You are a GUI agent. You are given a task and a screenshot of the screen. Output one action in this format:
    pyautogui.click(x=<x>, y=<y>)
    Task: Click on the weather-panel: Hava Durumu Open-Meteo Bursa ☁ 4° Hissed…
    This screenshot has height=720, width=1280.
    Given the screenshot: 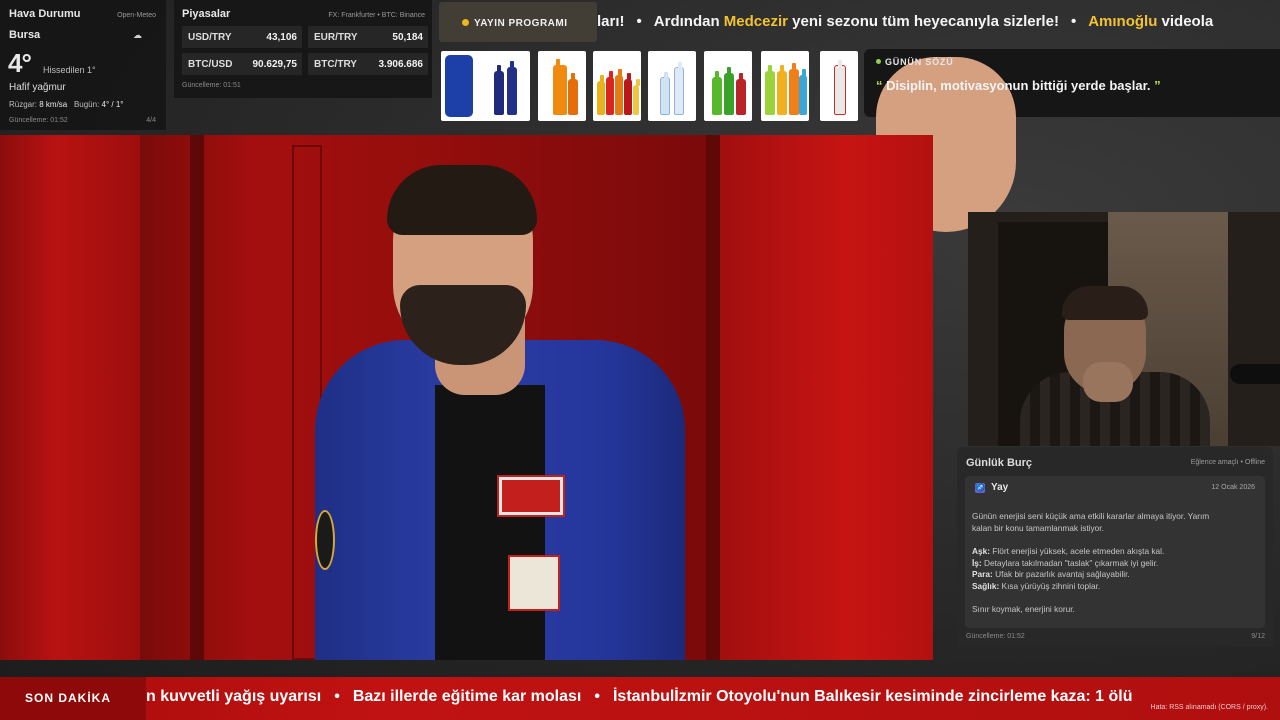 What is the action you would take?
    pyautogui.click(x=83, y=65)
    